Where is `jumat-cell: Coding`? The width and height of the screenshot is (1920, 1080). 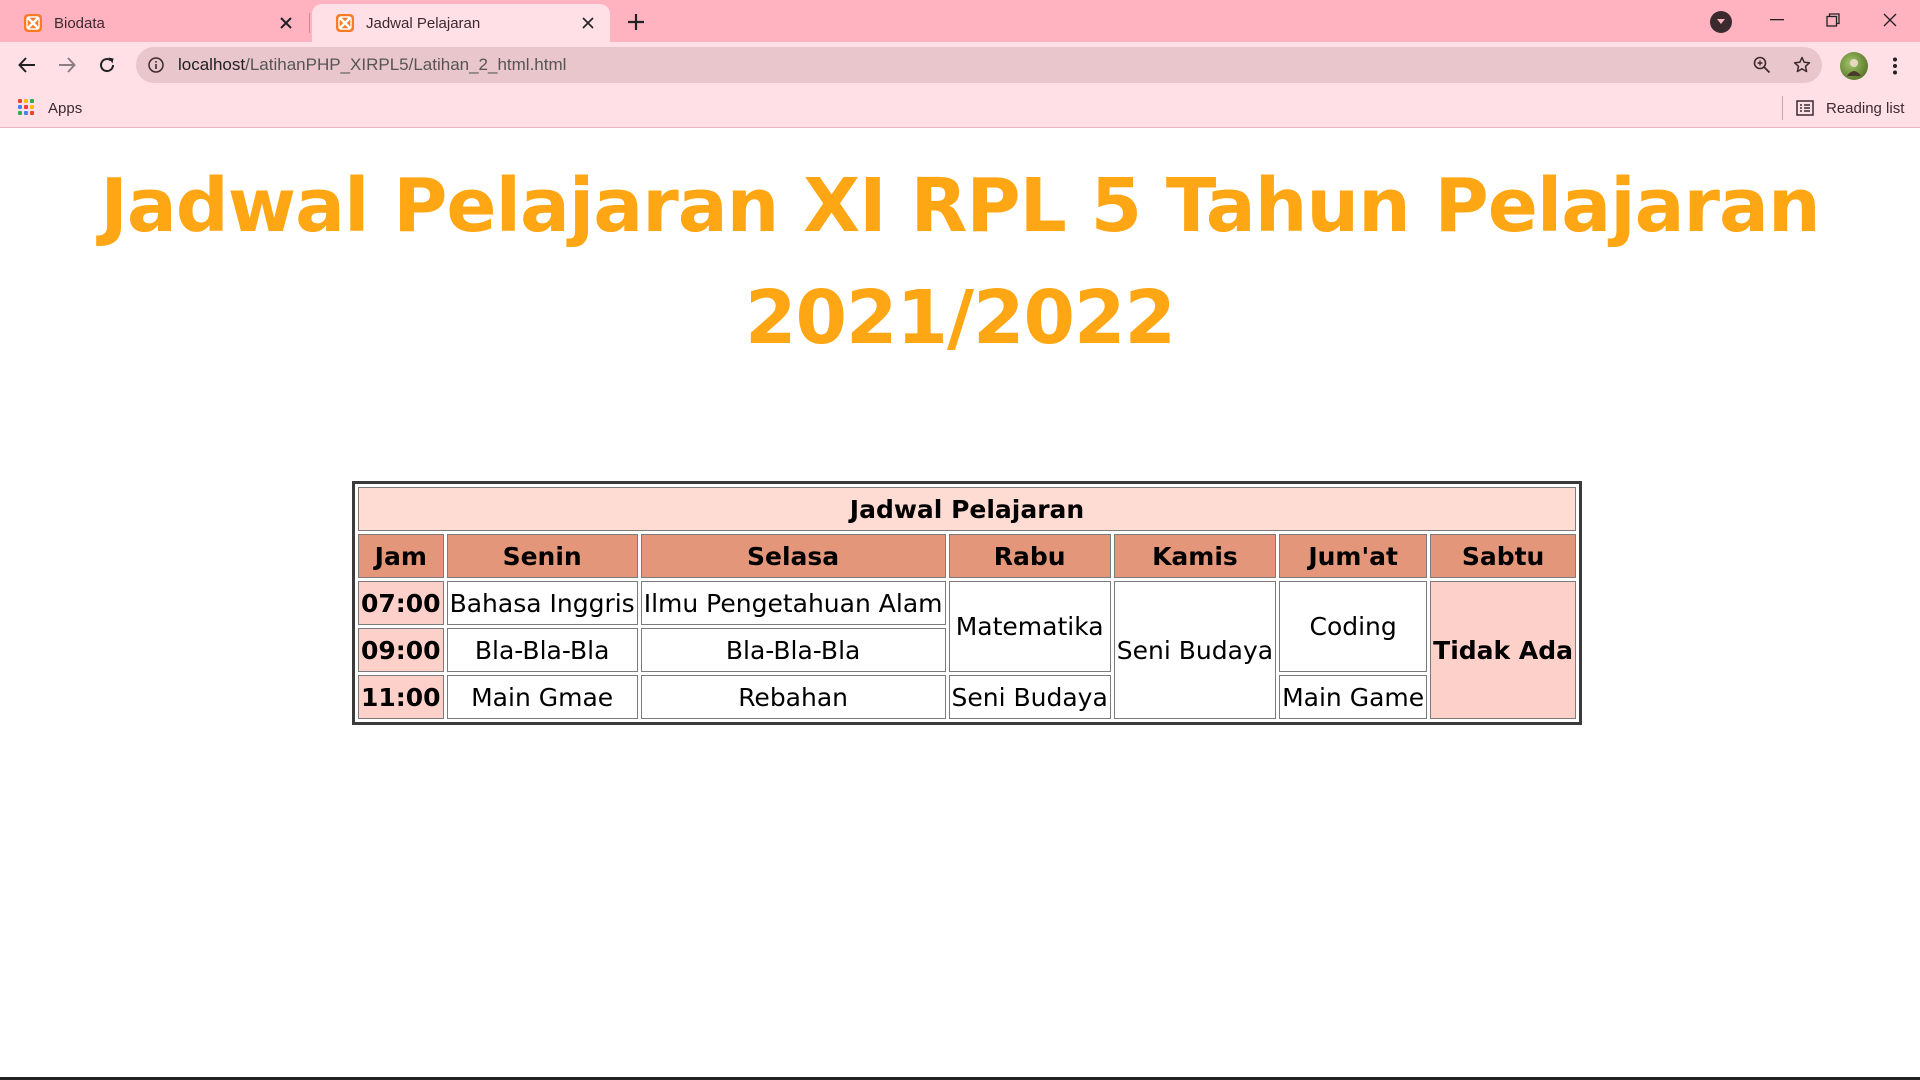 jumat-cell: Coding is located at coordinates (1353, 626).